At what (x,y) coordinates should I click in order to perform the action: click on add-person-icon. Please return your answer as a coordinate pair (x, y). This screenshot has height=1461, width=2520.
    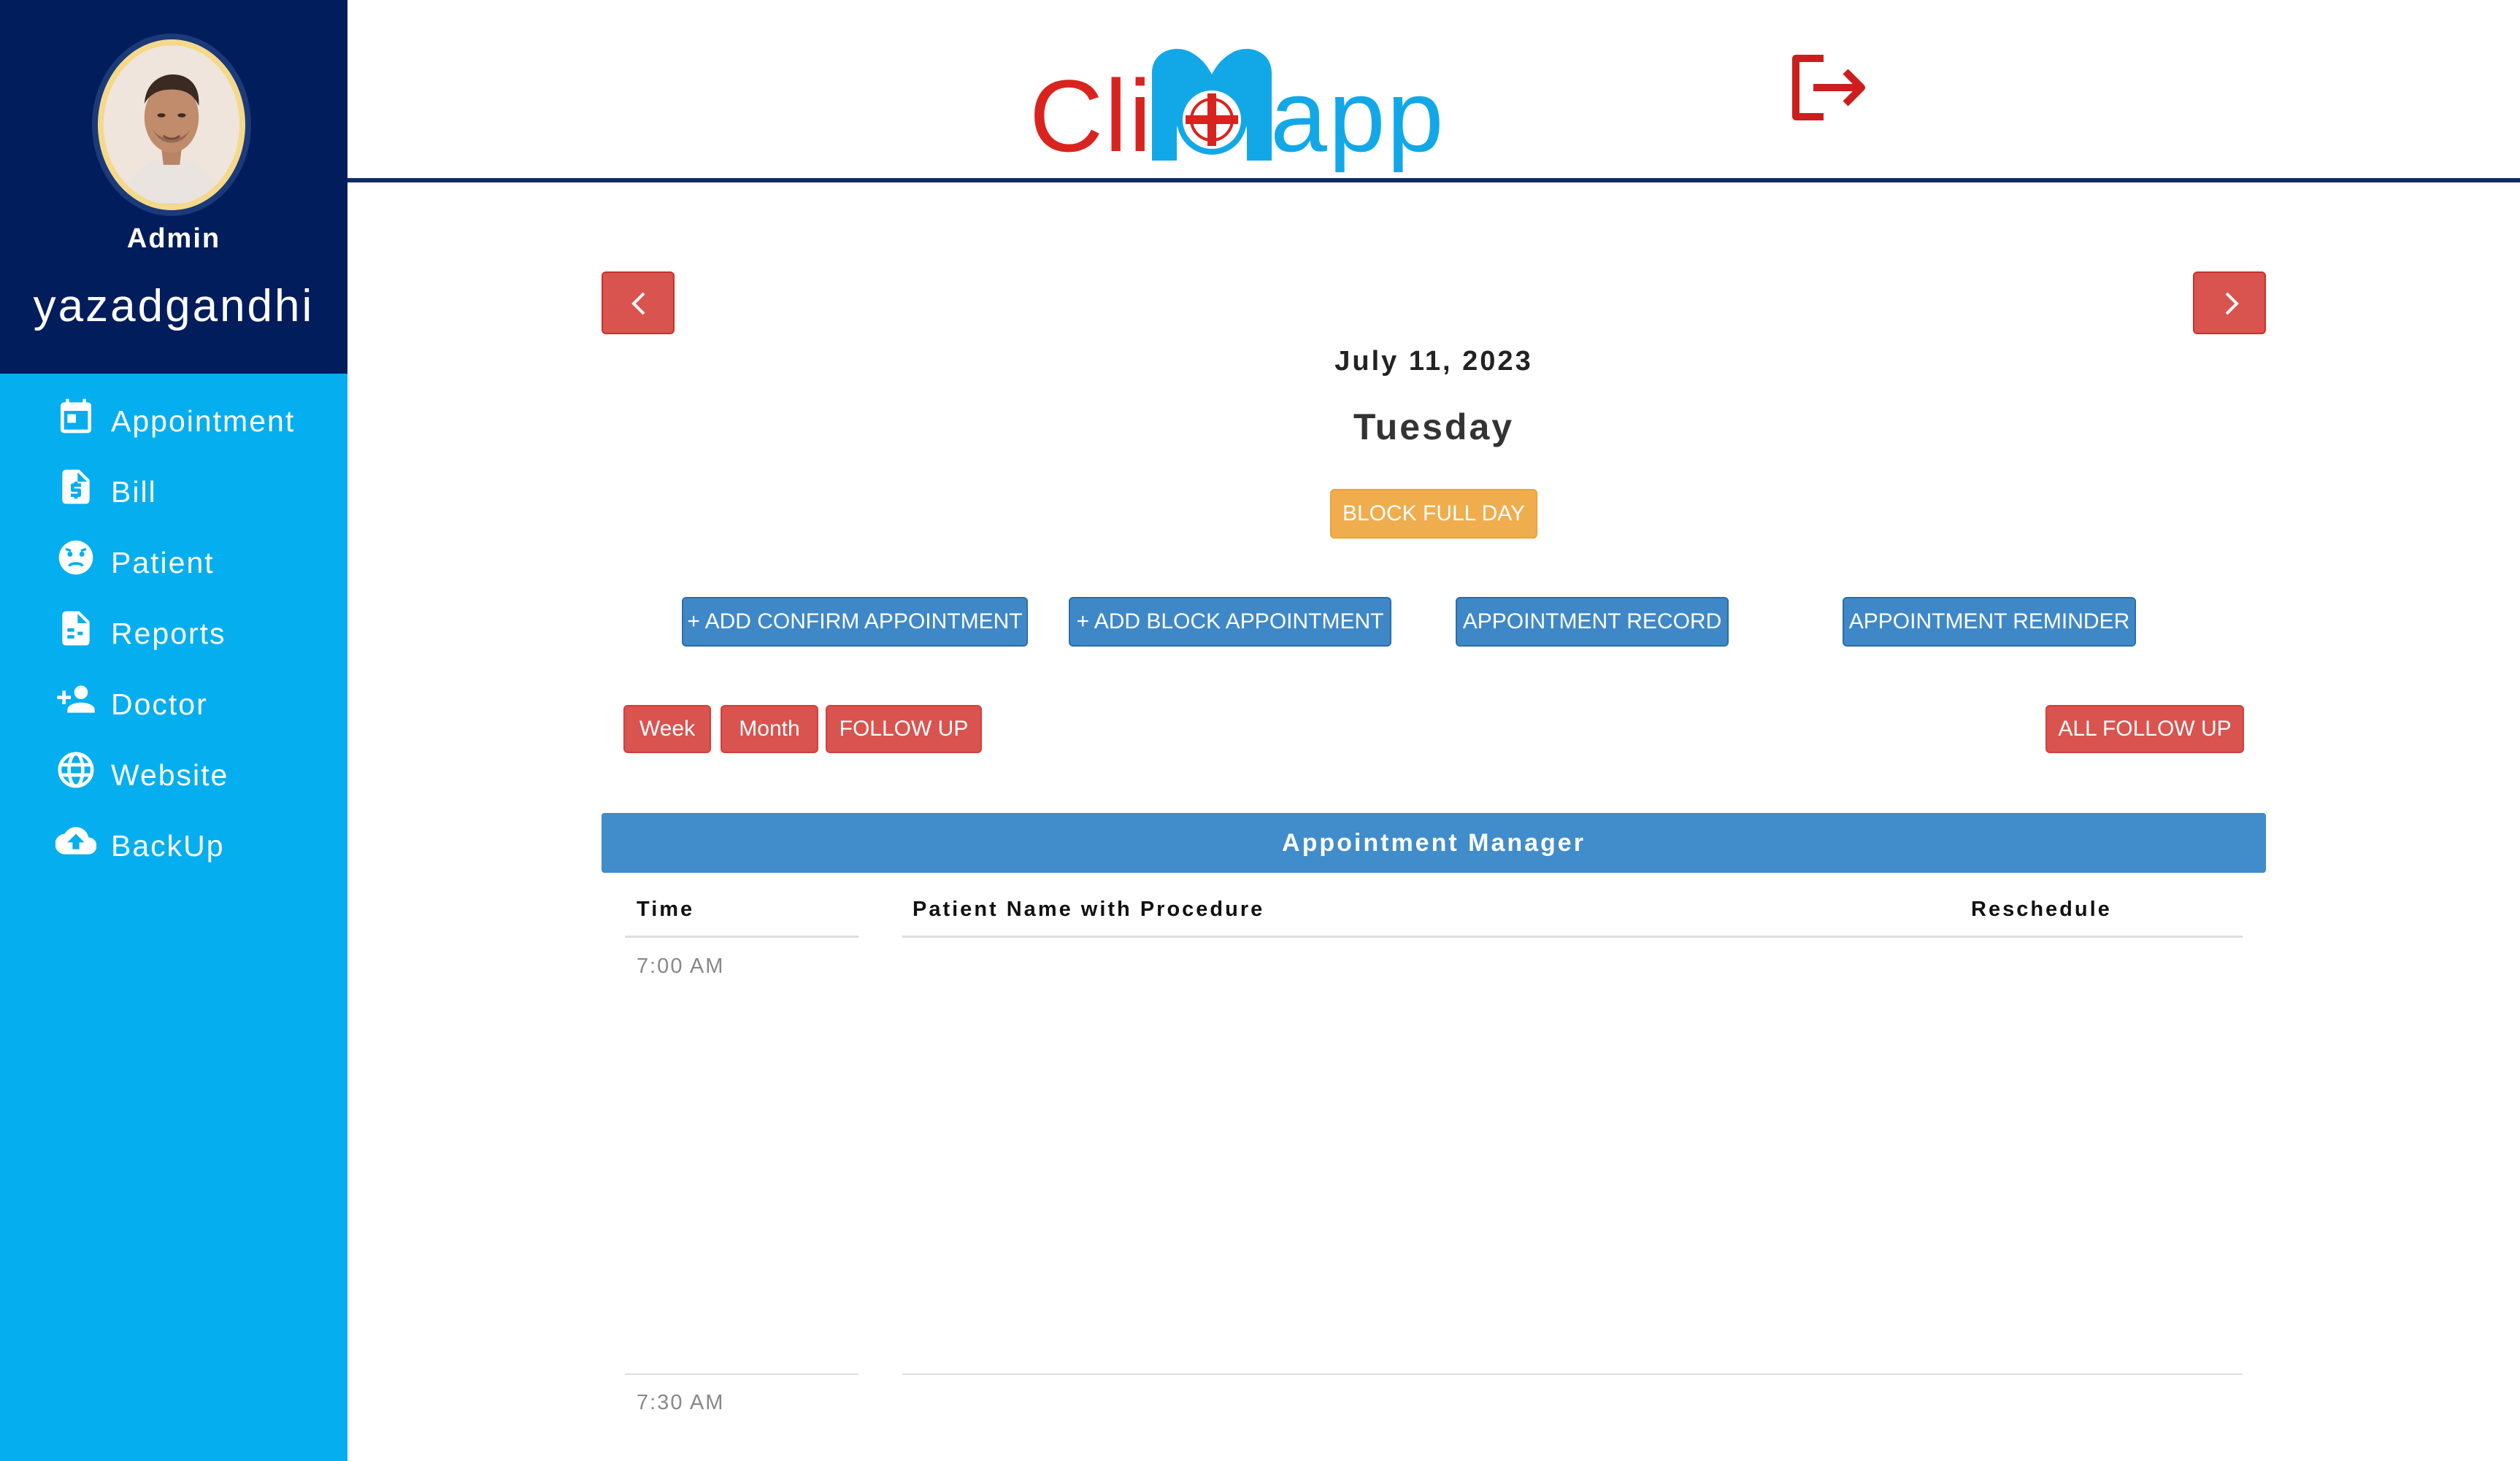
    Looking at the image, I should click on (76, 699).